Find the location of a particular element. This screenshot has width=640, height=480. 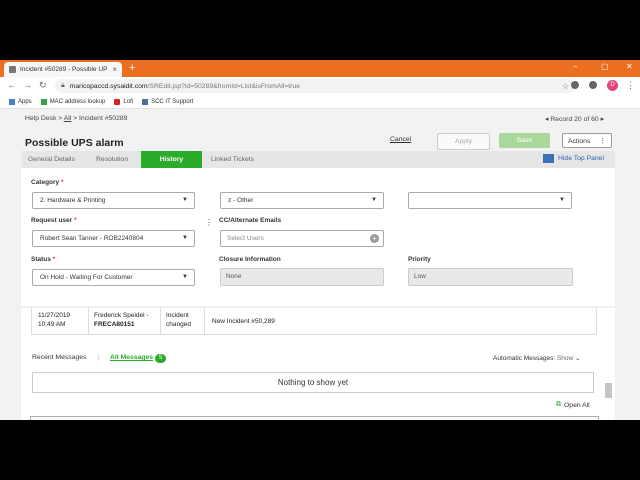

record-of: of is located at coordinates (586, 119).